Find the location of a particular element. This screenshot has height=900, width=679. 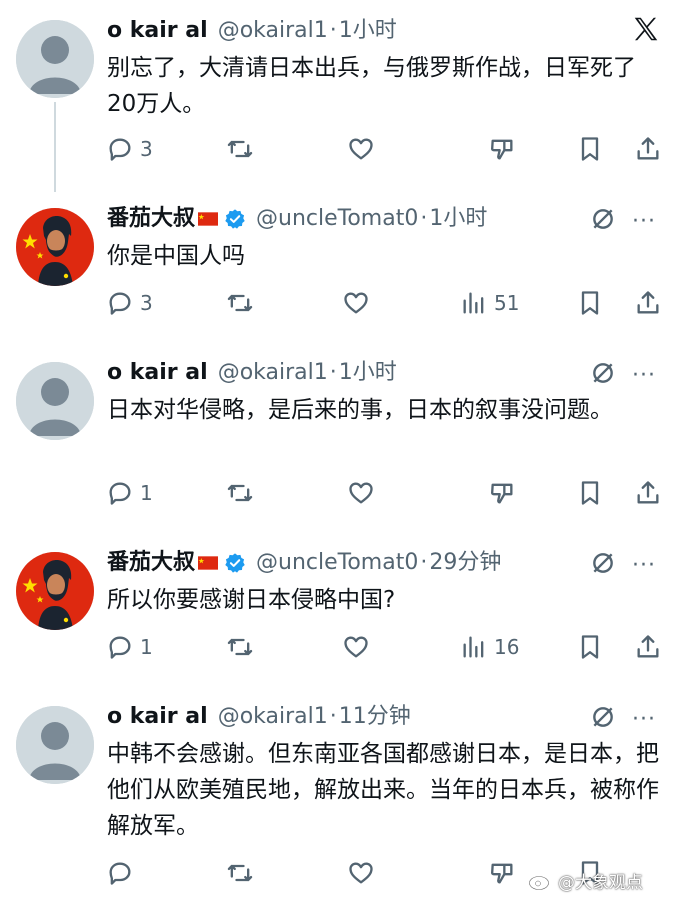

default-avatar-icon is located at coordinates (55, 401).